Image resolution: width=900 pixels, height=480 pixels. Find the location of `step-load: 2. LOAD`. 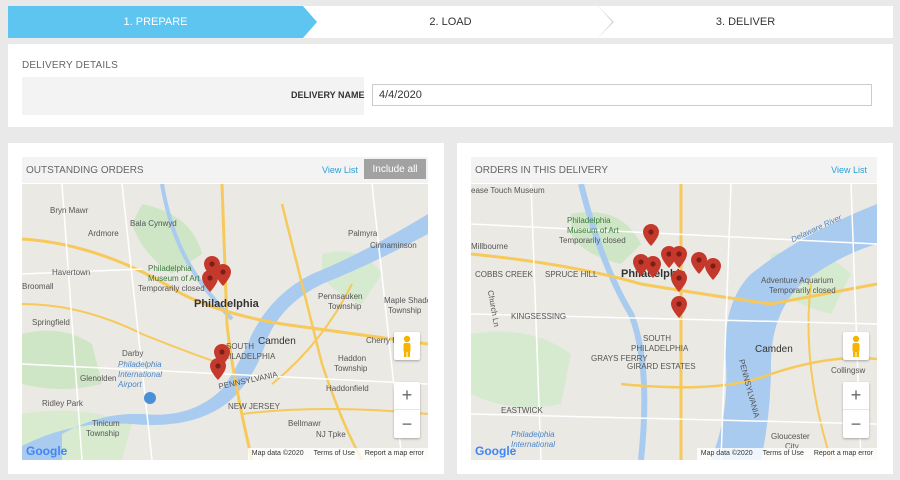

step-load: 2. LOAD is located at coordinates (458, 22).